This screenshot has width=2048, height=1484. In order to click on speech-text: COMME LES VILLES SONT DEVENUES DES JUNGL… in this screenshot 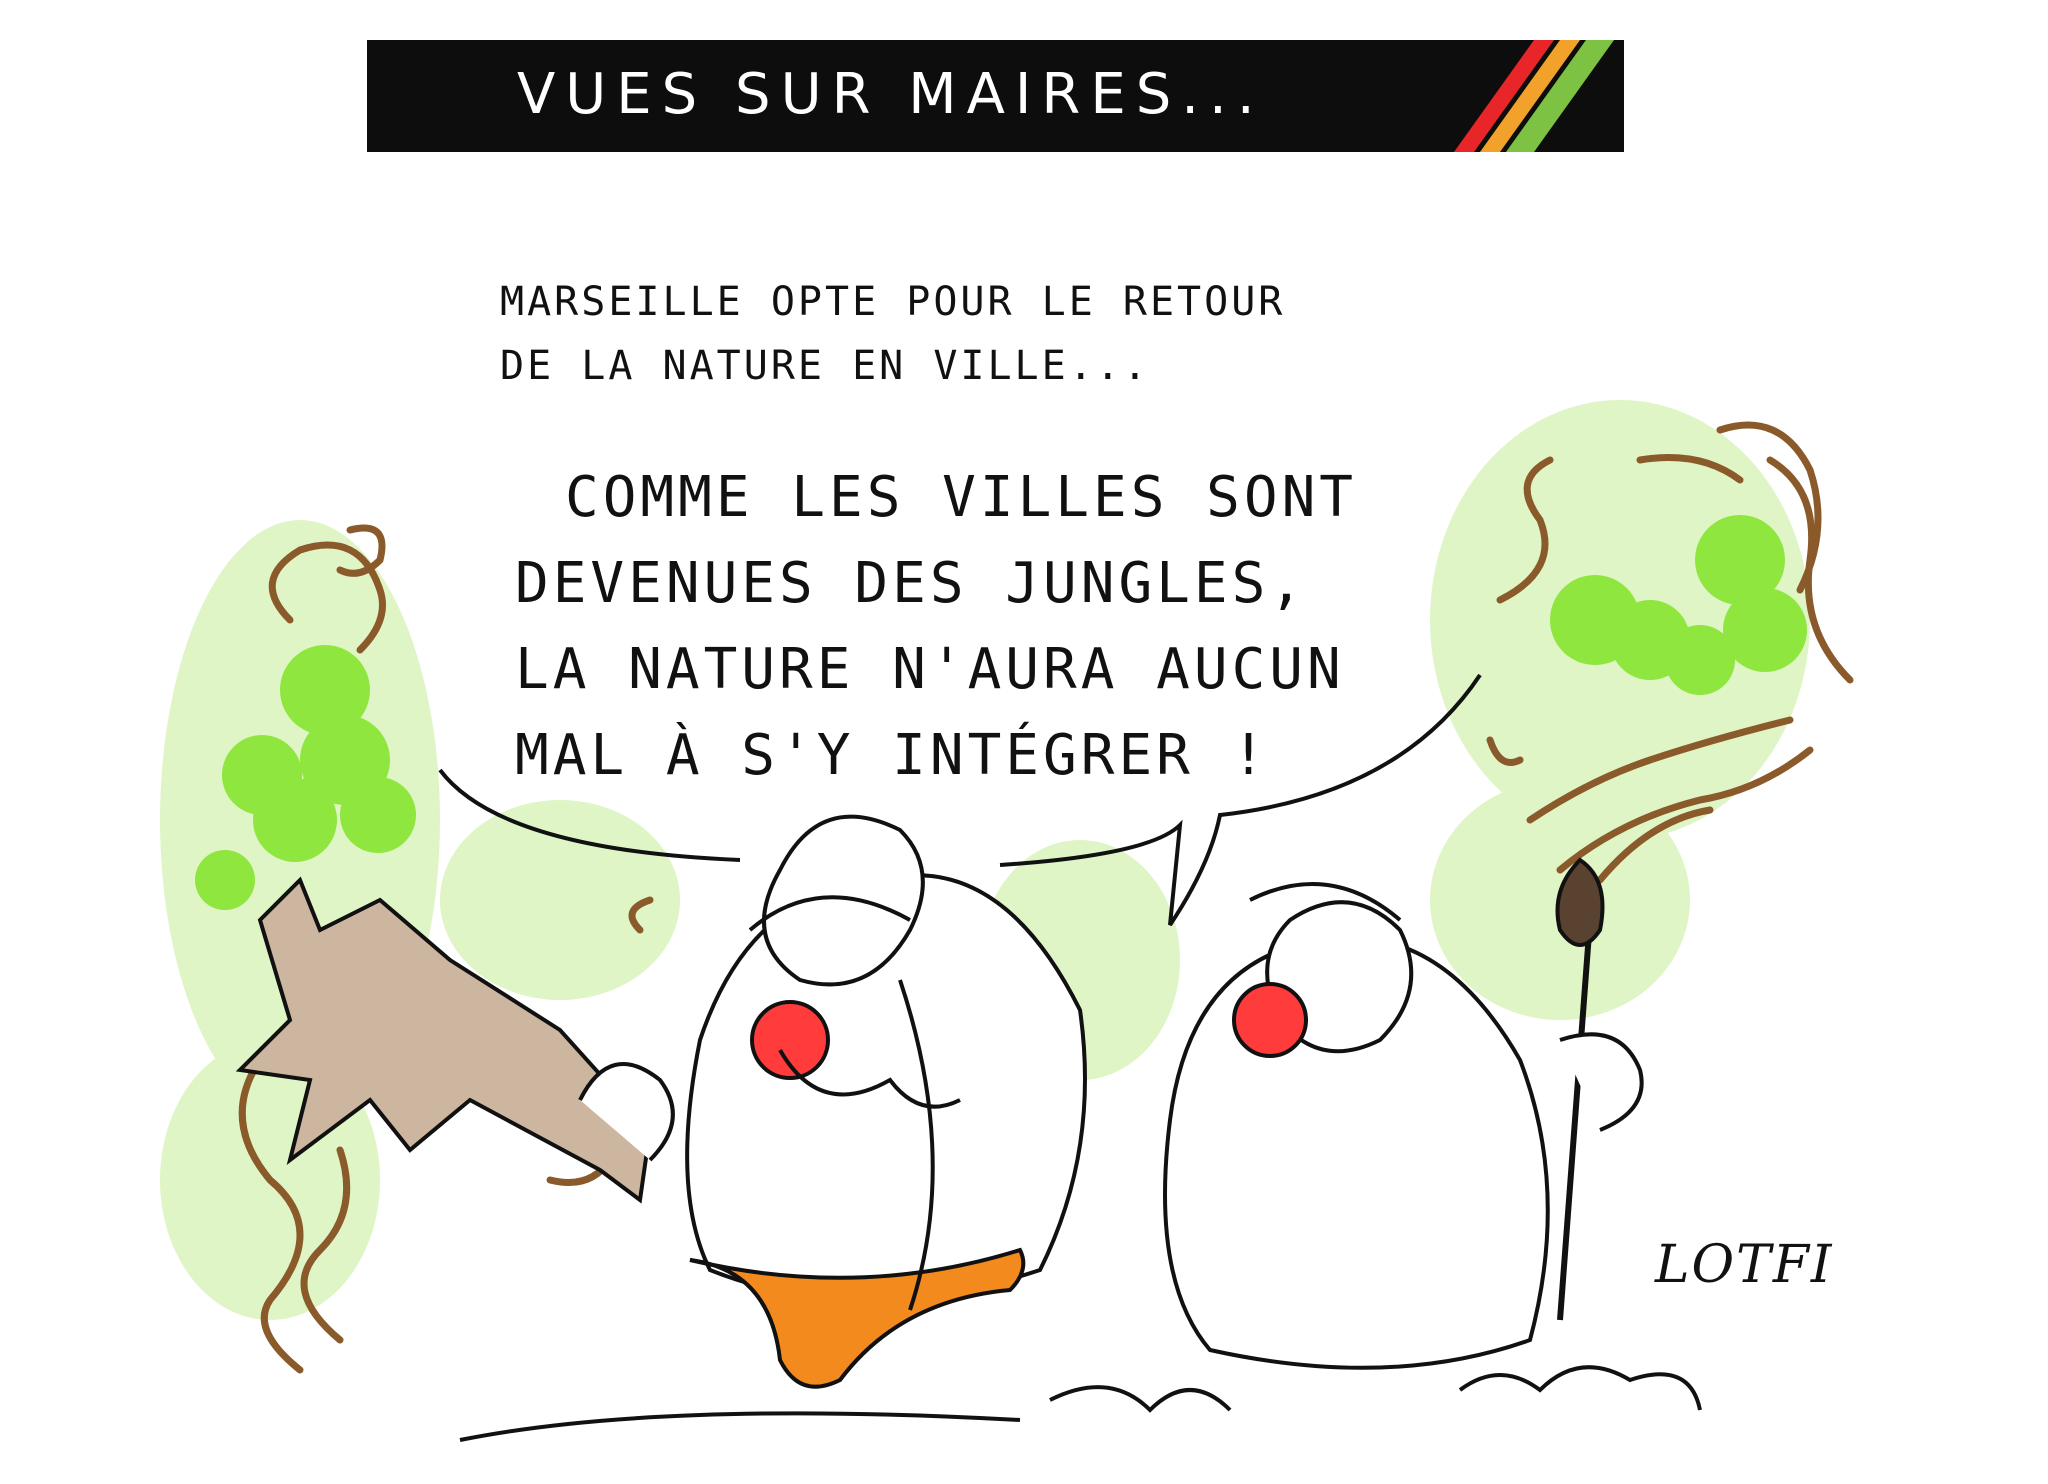, I will do `click(1005, 627)`.